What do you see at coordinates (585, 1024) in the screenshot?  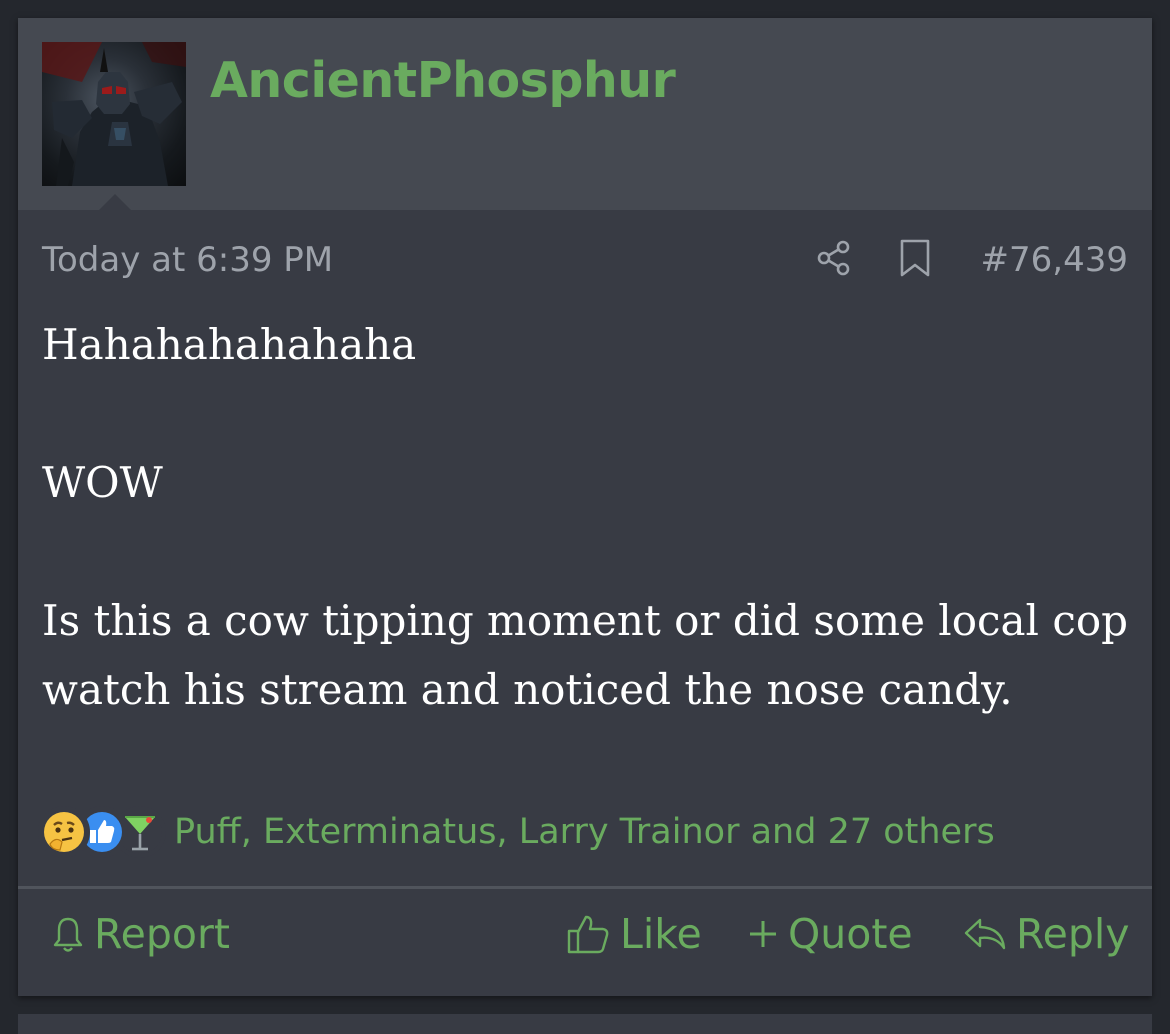 I see `next-post-card` at bounding box center [585, 1024].